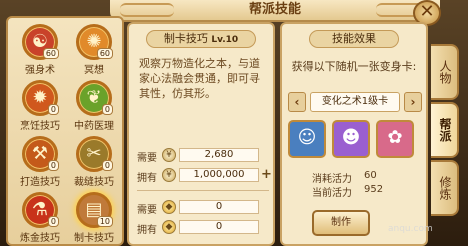  Describe the element at coordinates (94, 42) in the screenshot. I see `skill-icon: ✺ 60` at that location.